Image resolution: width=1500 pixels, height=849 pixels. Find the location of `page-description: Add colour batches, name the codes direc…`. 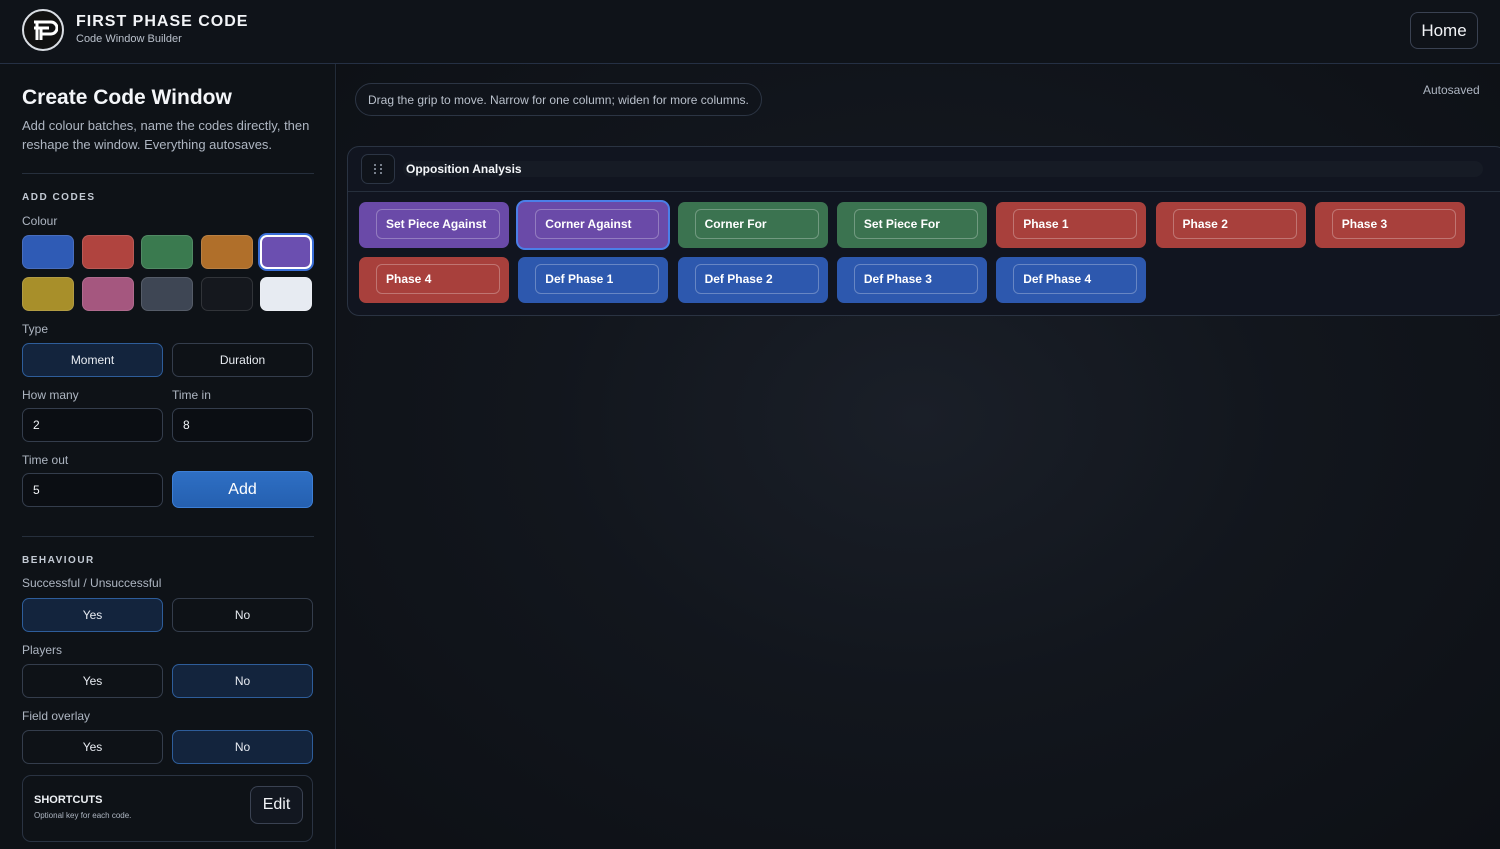

page-description: Add colour batches, name the codes direc… is located at coordinates (166, 135).